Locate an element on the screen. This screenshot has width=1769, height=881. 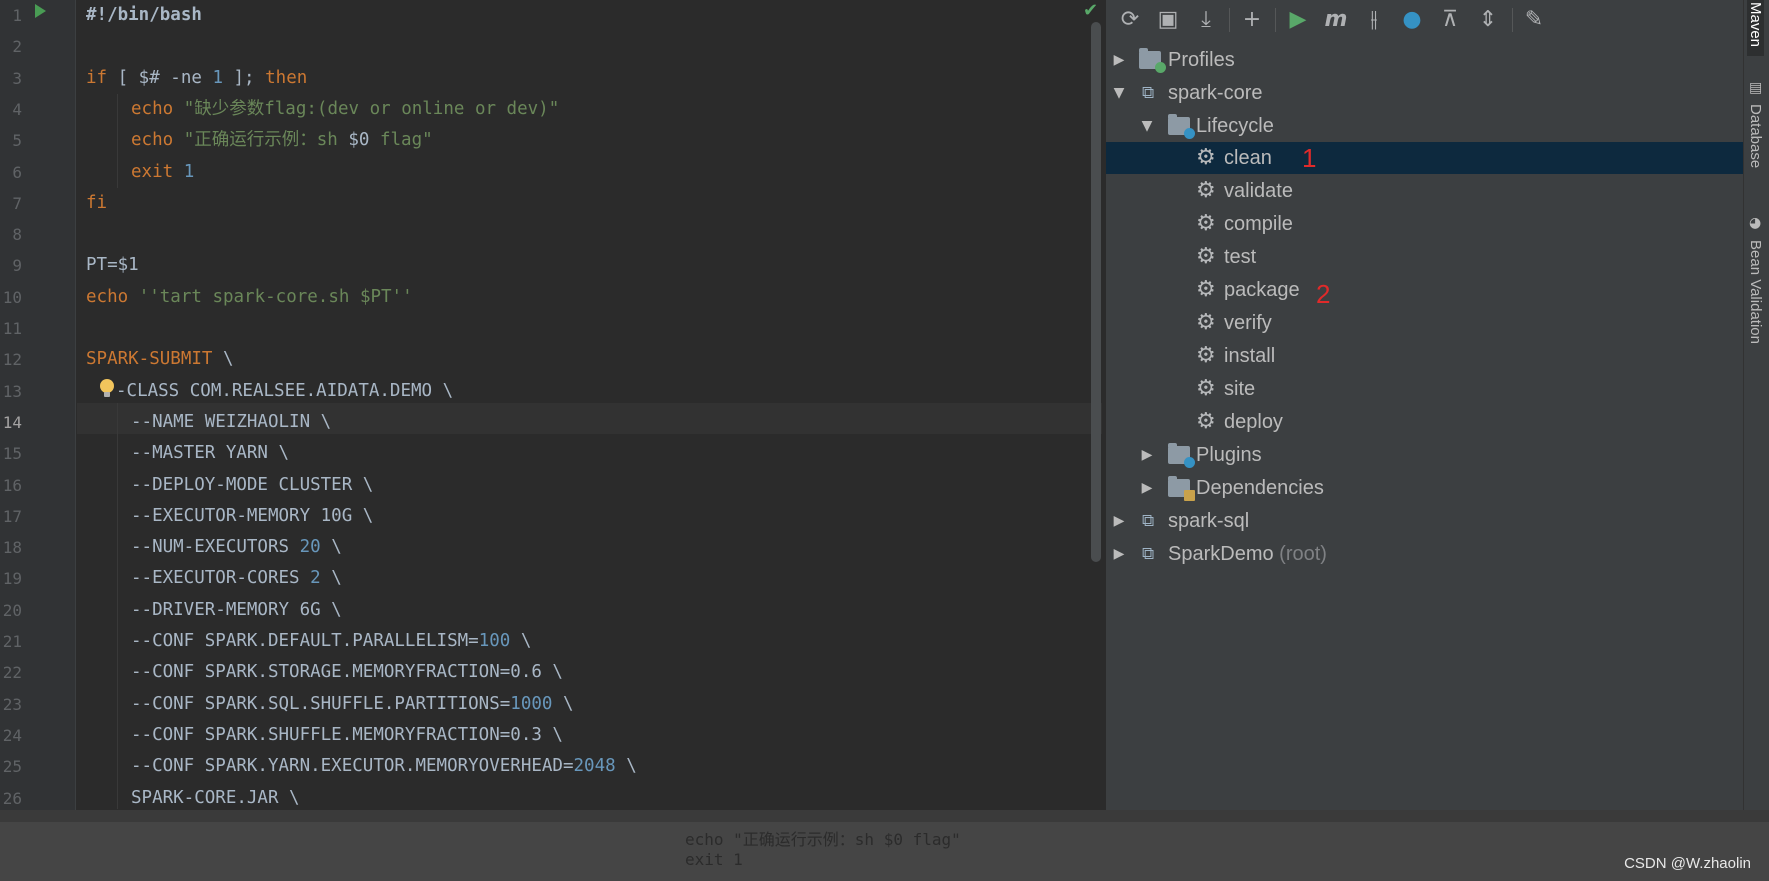
line-number: 22 is located at coordinates (12, 673).